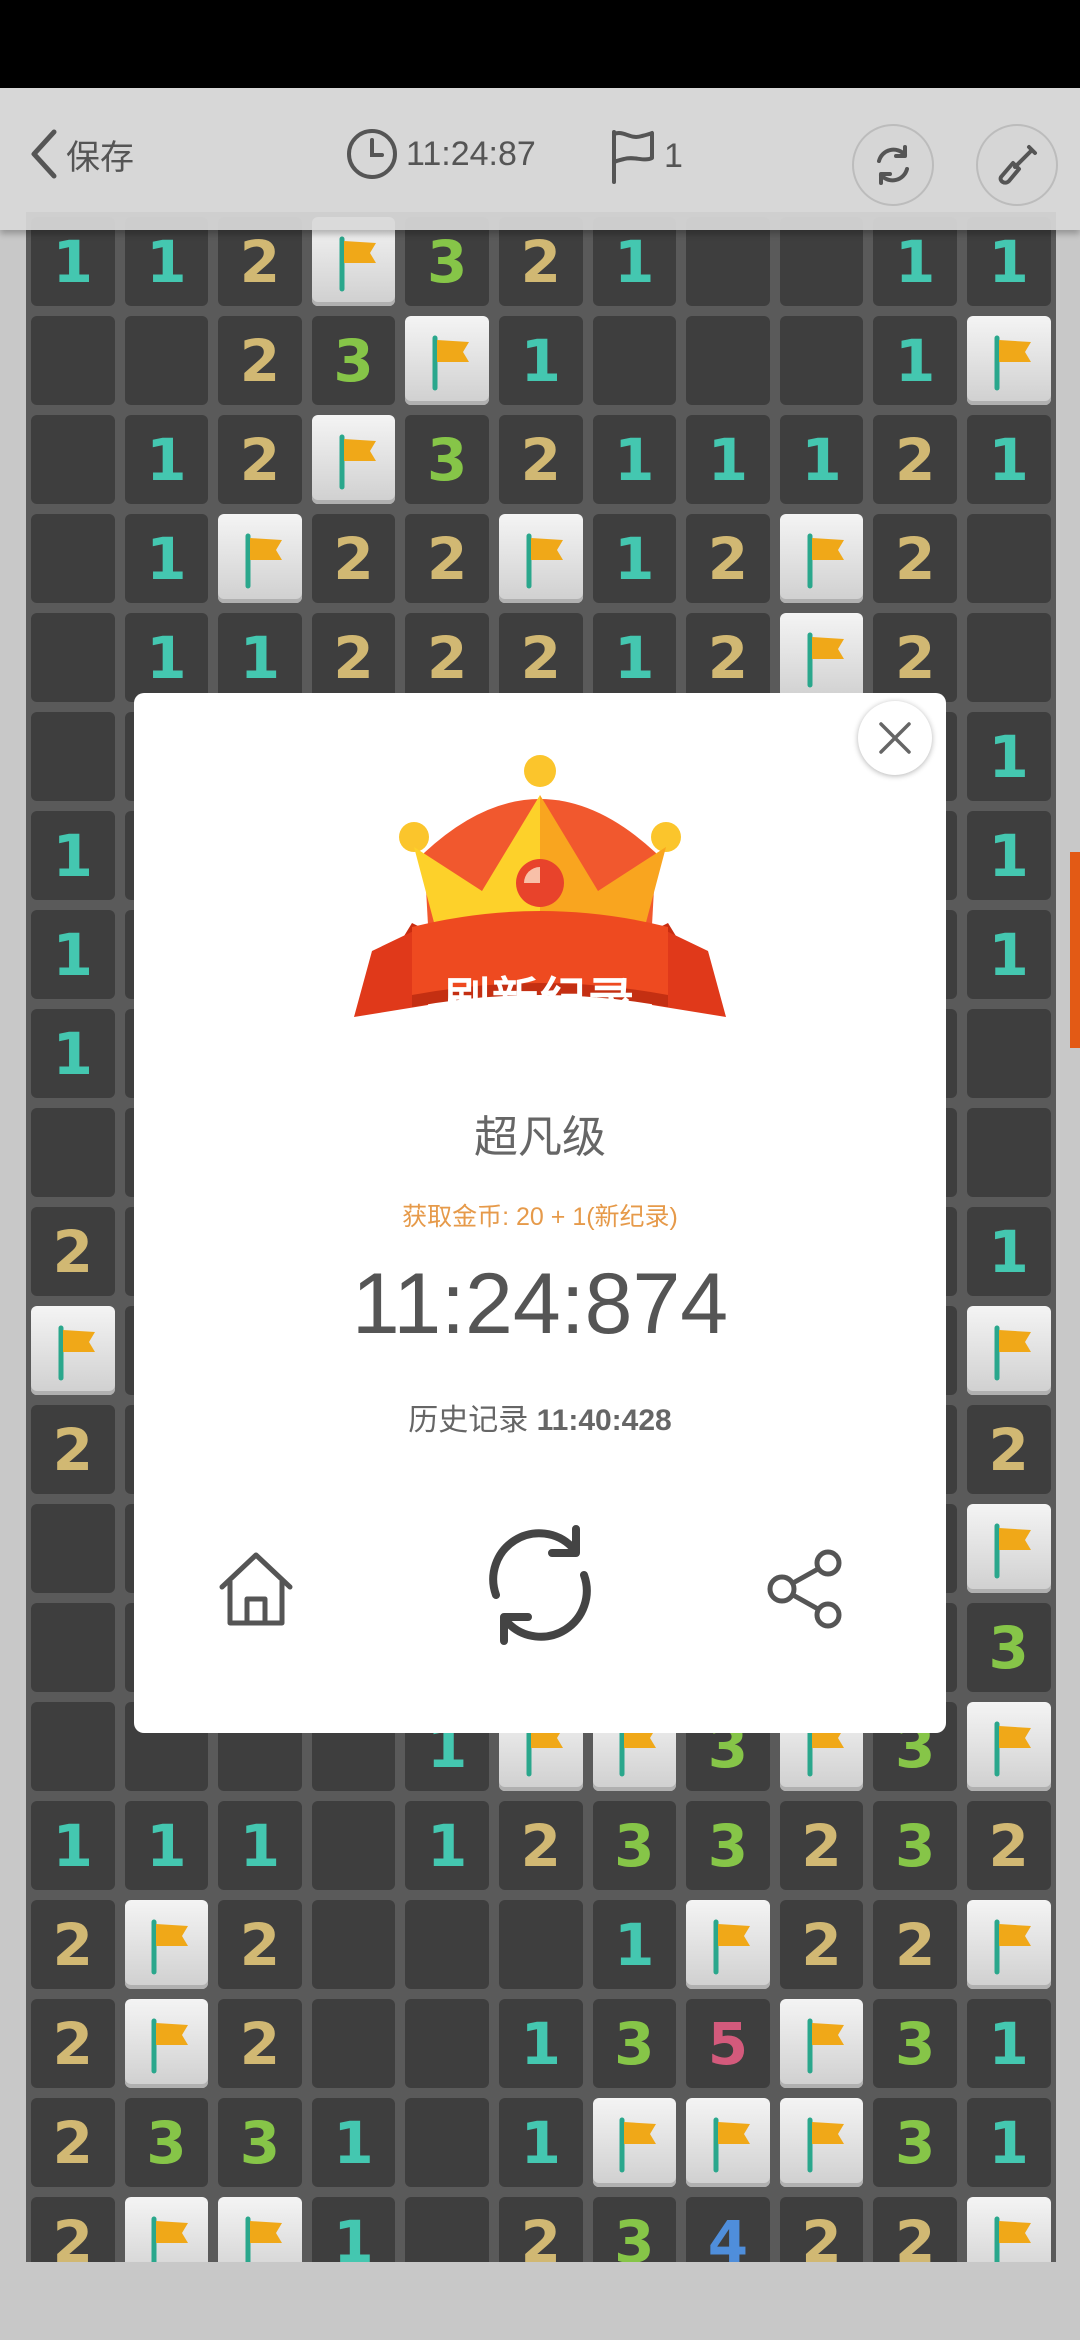 The image size is (1080, 2340). What do you see at coordinates (1075, 950) in the screenshot?
I see `scrollbar-indicator` at bounding box center [1075, 950].